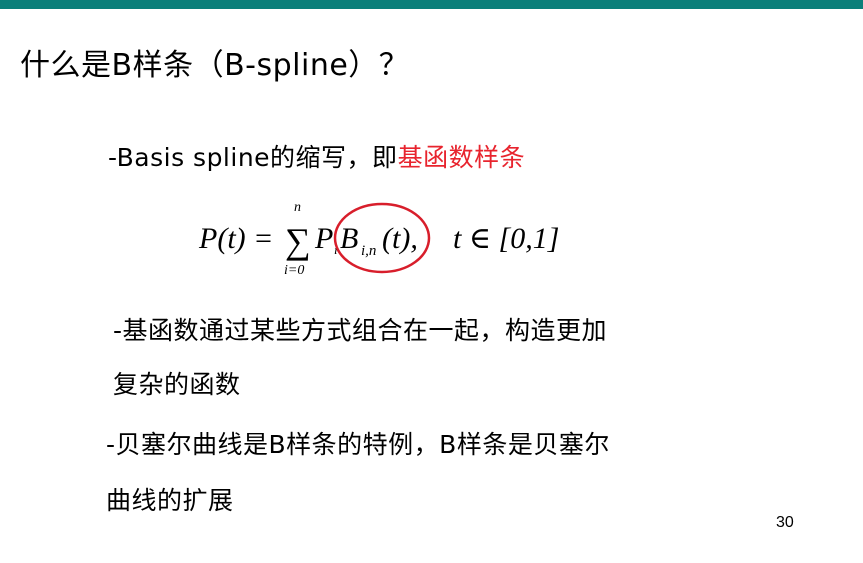  Describe the element at coordinates (360, 330) in the screenshot. I see `bullet-basis-functions-line1: -基函数通过某些方式组合在一起，构造更加` at that location.